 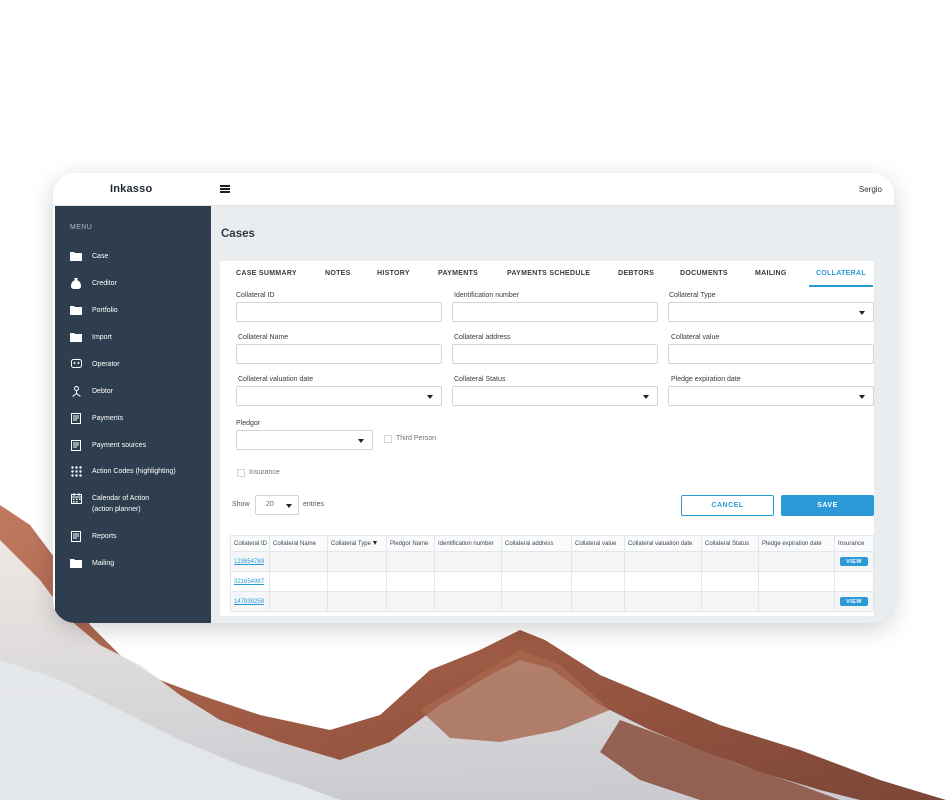 What do you see at coordinates (388, 439) in the screenshot?
I see `third-person-checkbox` at bounding box center [388, 439].